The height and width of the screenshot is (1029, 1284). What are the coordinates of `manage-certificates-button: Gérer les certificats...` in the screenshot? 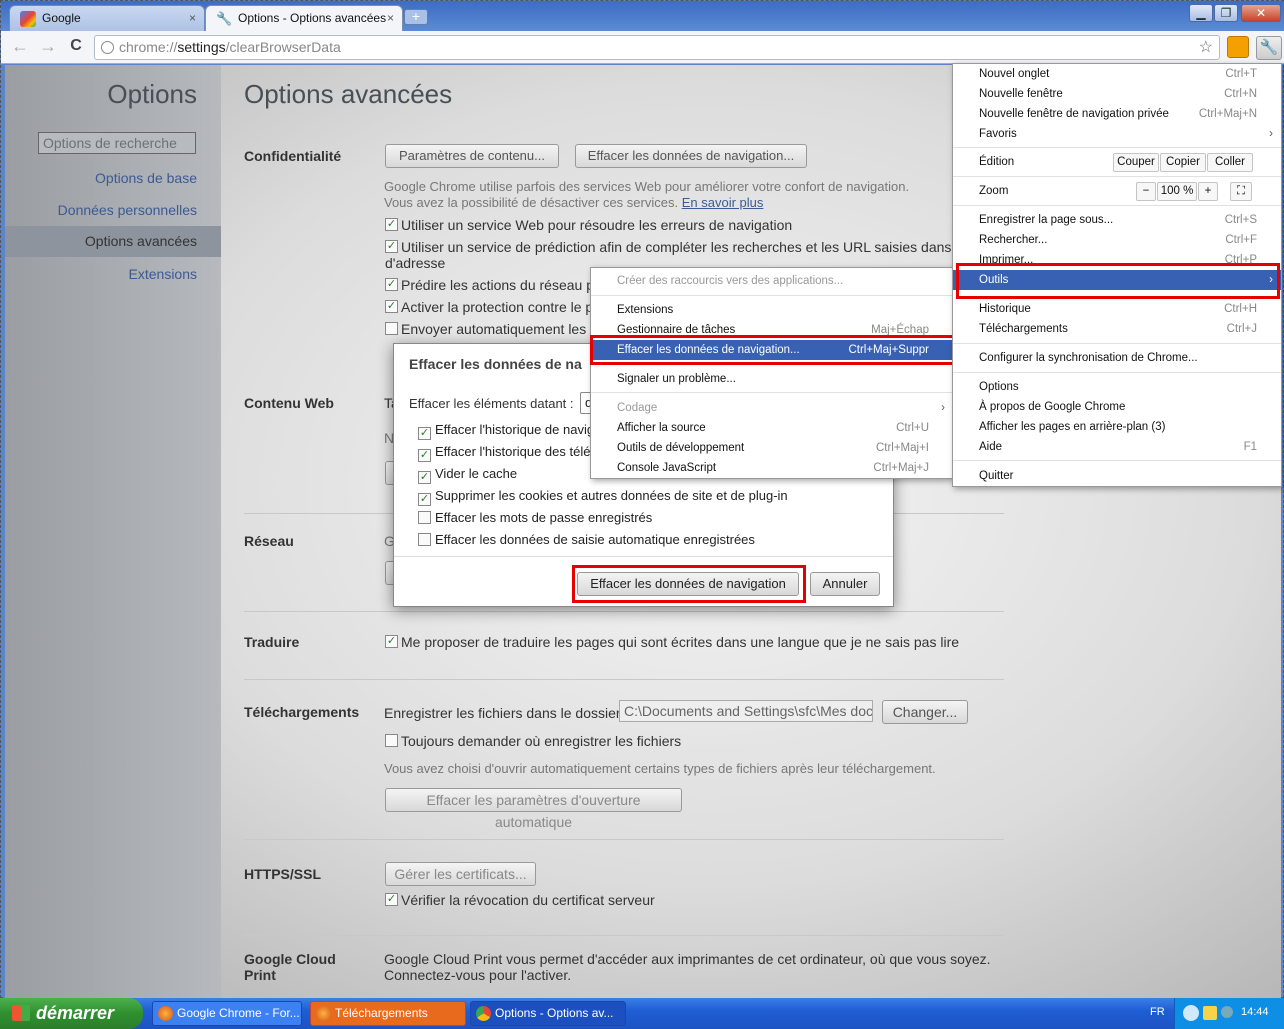 It's located at (460, 874).